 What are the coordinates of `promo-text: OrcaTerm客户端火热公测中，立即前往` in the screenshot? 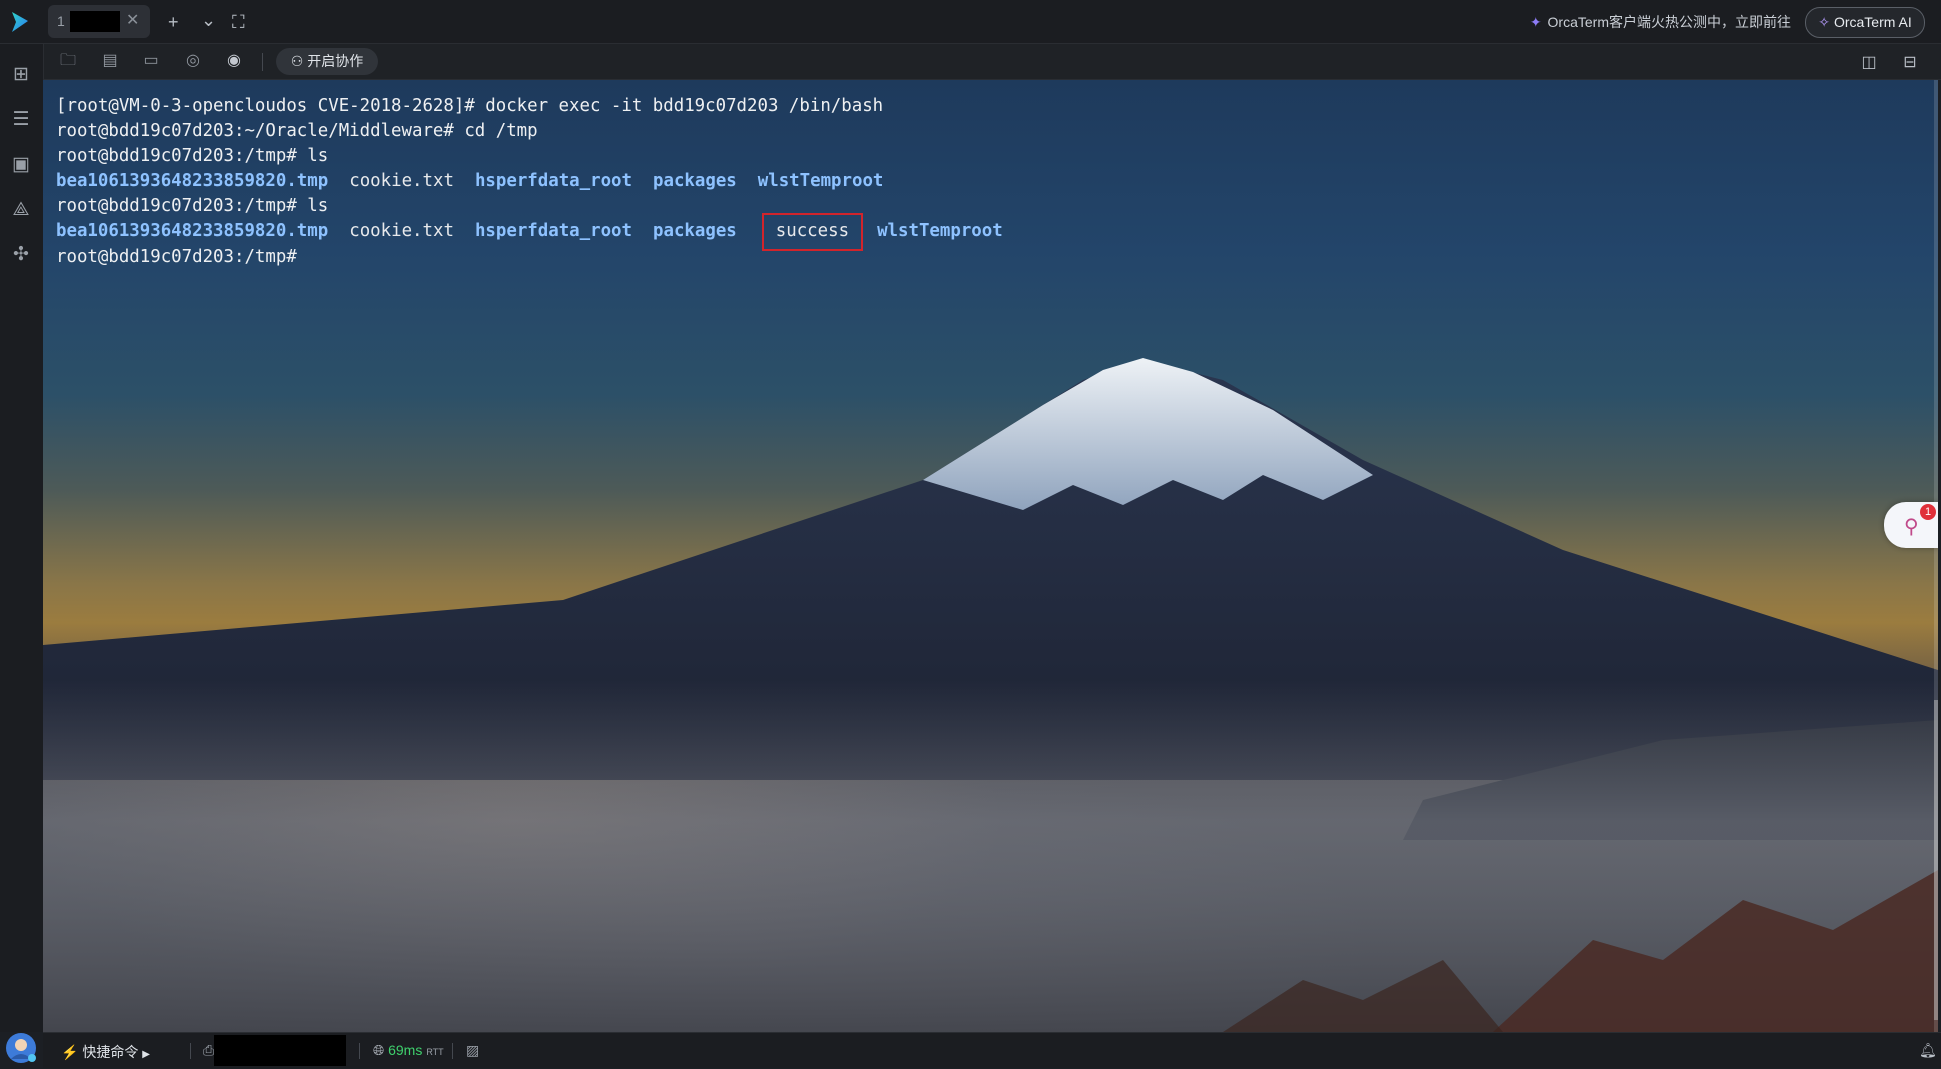 It's located at (1669, 22).